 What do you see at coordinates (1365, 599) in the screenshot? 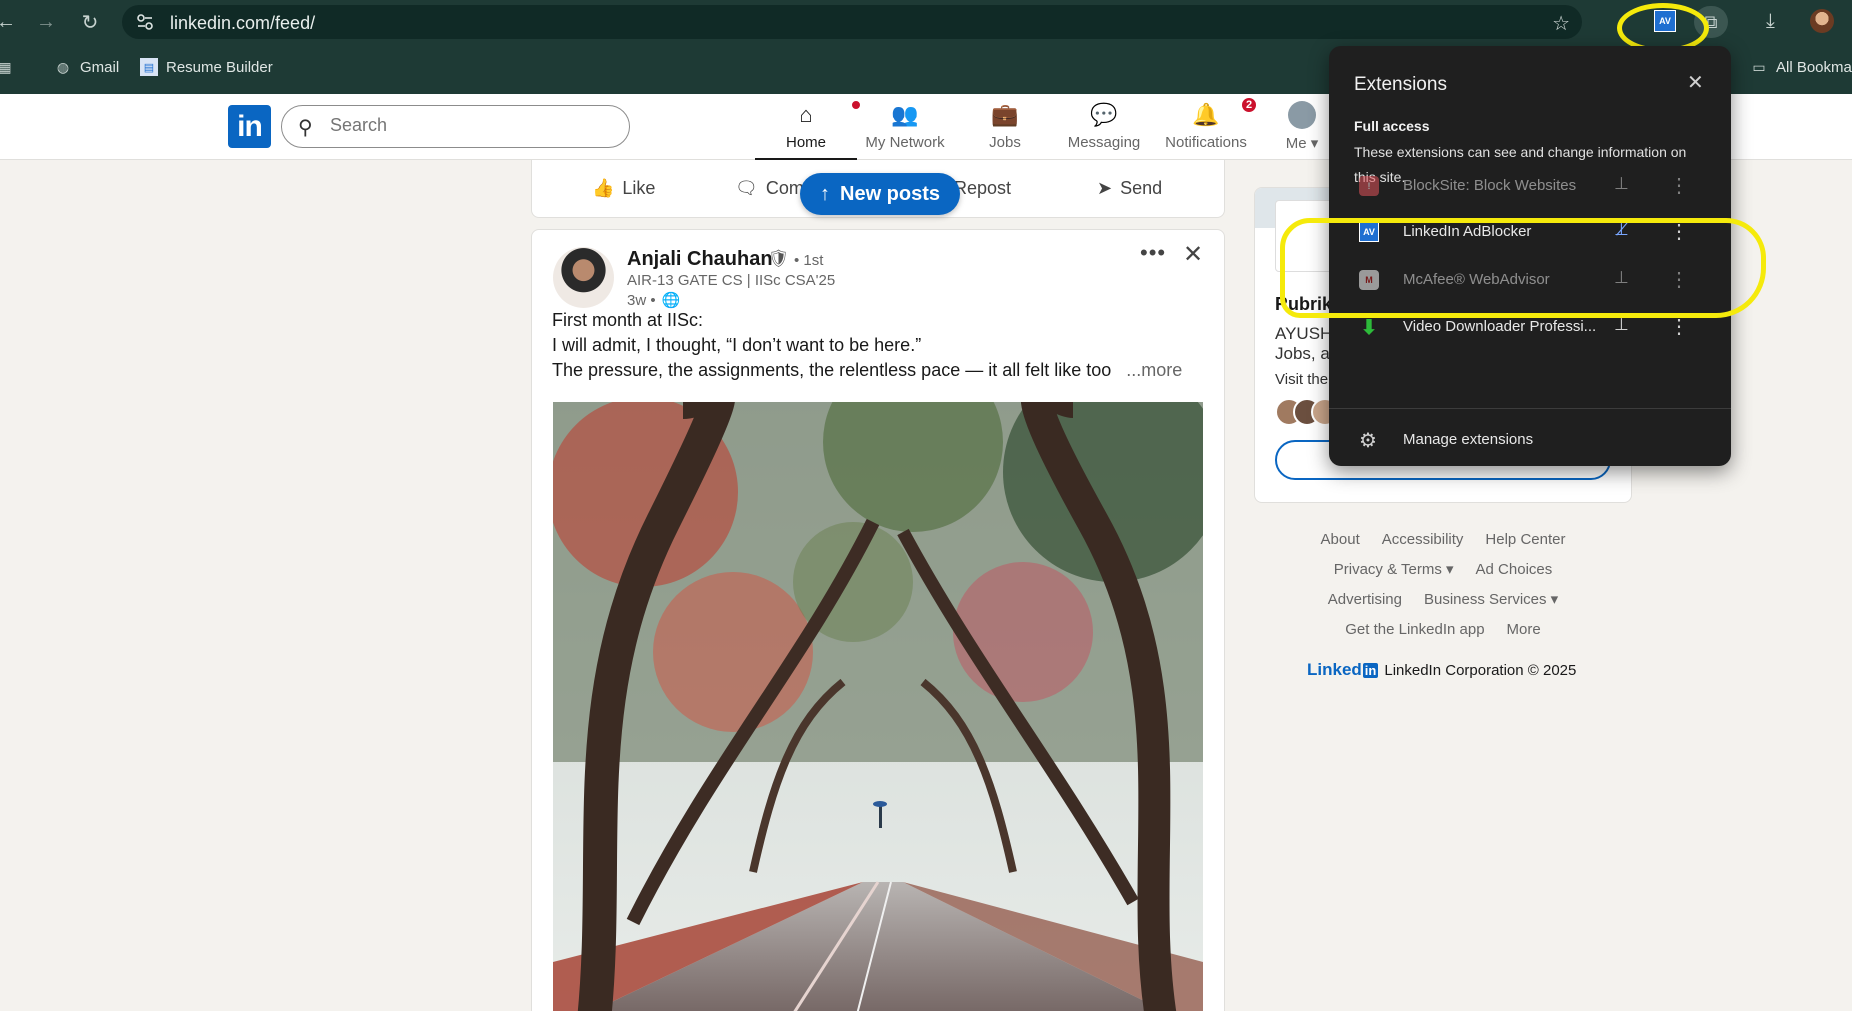
I see `footer-link-advertising: Advertising` at bounding box center [1365, 599].